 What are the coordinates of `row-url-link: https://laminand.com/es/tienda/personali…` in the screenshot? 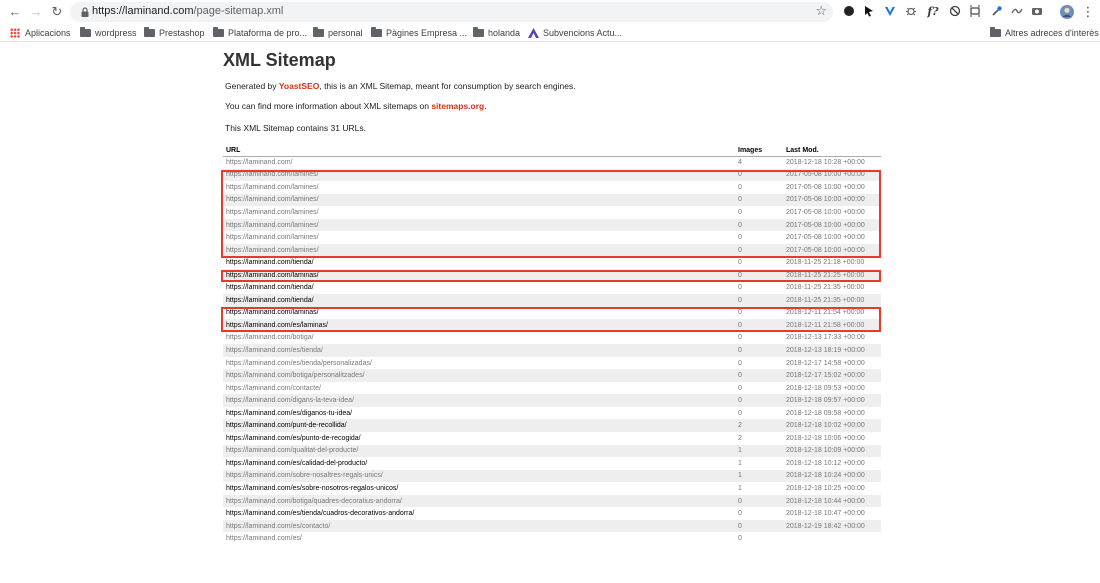 It's located at (479, 363).